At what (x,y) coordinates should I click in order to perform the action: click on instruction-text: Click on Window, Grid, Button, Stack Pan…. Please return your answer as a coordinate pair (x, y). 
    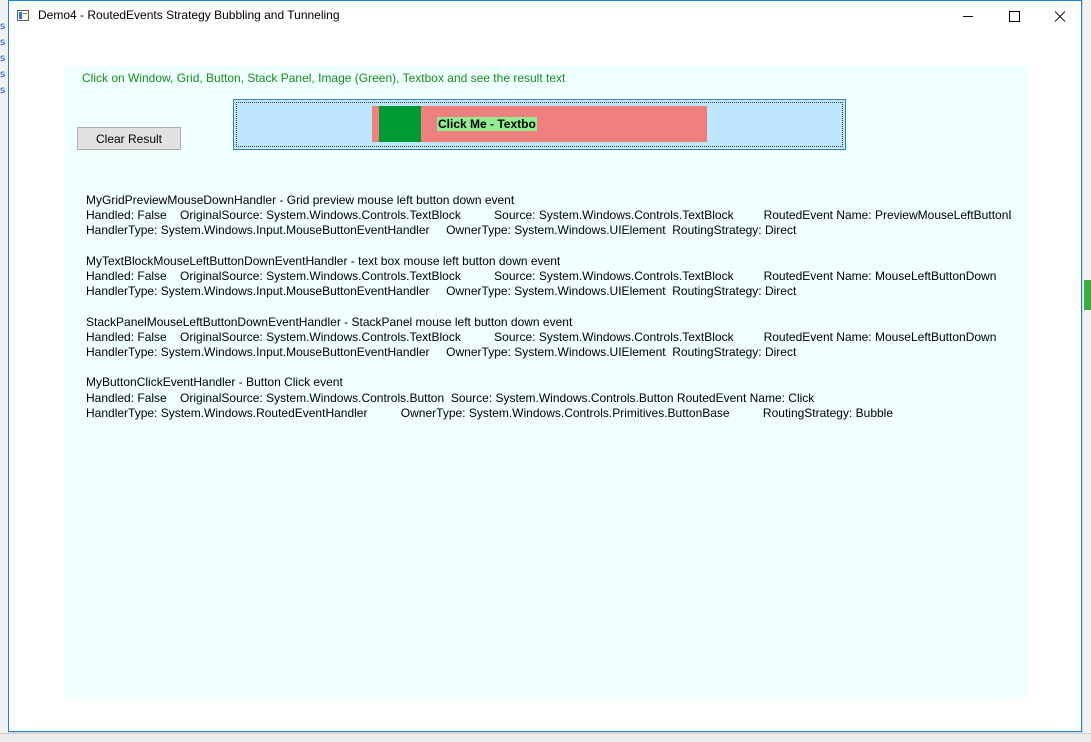
    Looking at the image, I should click on (324, 78).